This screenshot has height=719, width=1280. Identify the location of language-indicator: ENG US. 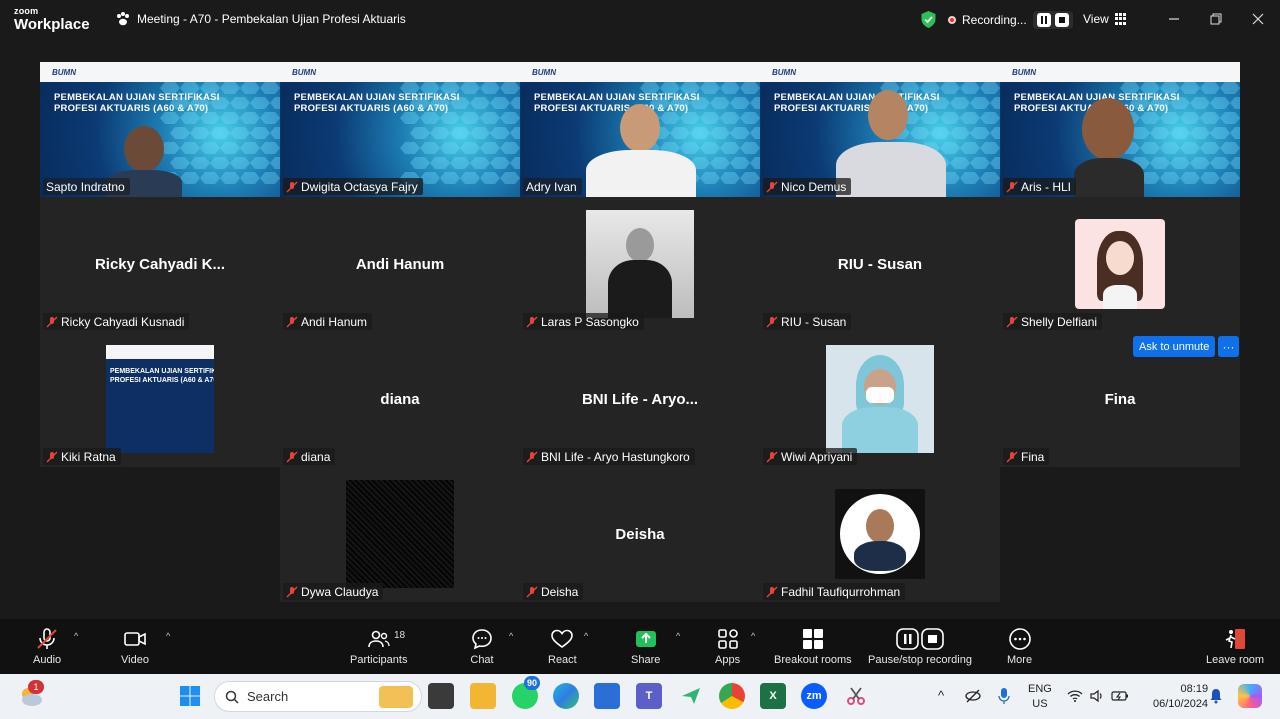
(1040, 697).